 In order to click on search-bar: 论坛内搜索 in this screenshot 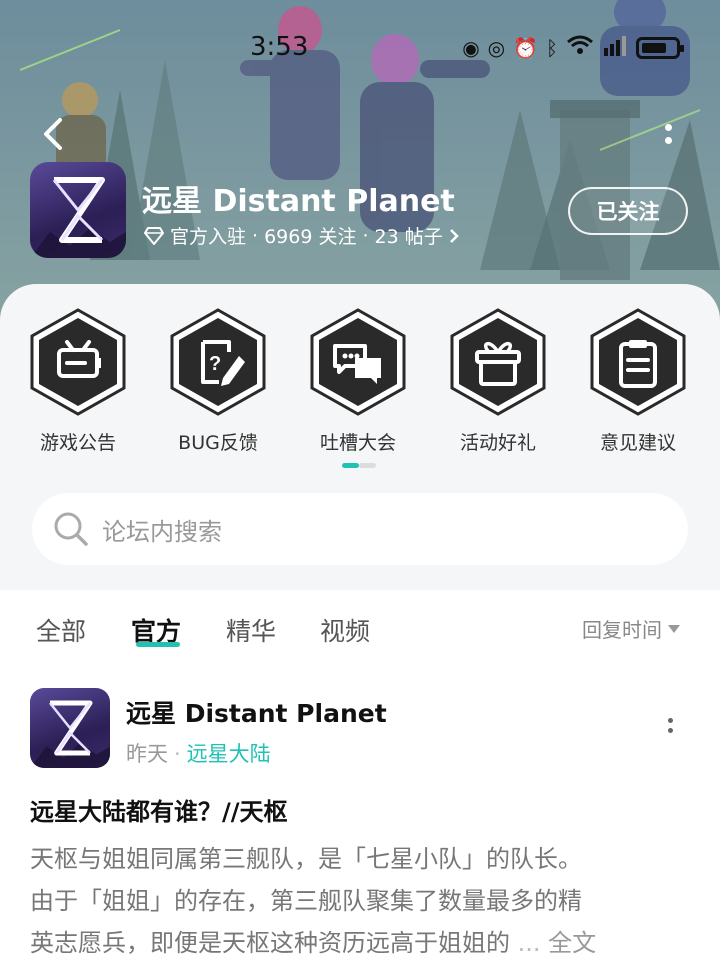, I will do `click(360, 529)`.